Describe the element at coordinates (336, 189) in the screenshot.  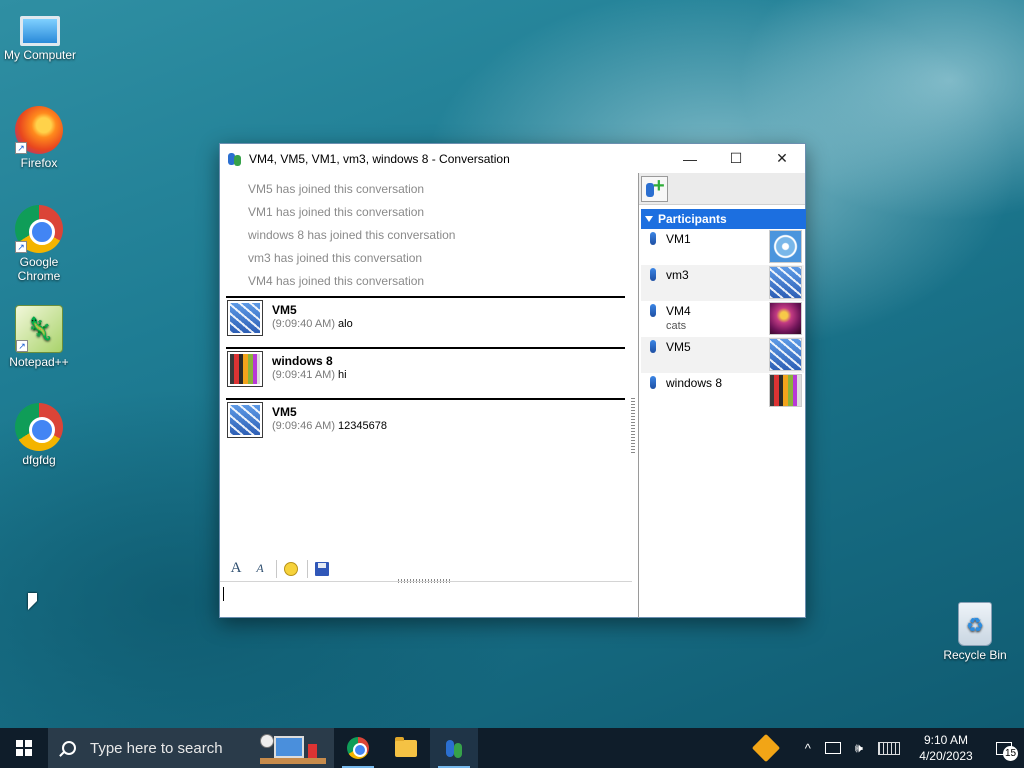
I see `system-message: VM5 has joined this conversation` at that location.